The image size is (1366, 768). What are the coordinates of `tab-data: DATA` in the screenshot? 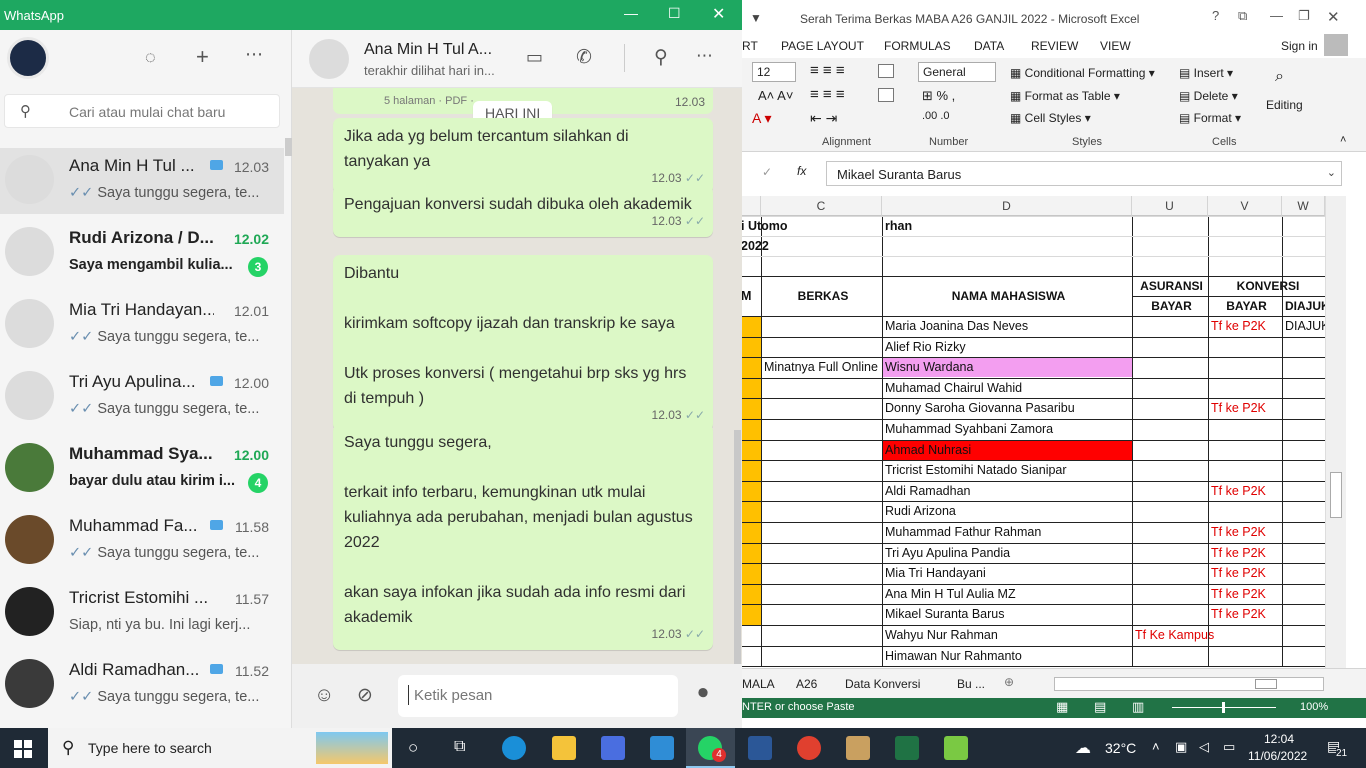 It's located at (989, 46).